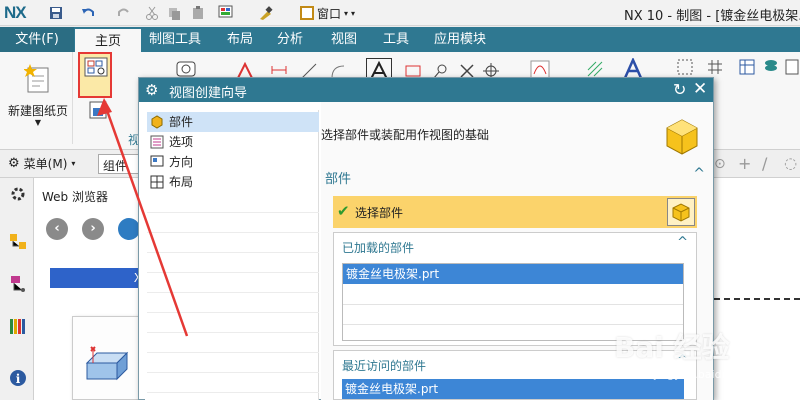 The height and width of the screenshot is (400, 800). I want to click on window-menu-label: 窗口, so click(329, 13).